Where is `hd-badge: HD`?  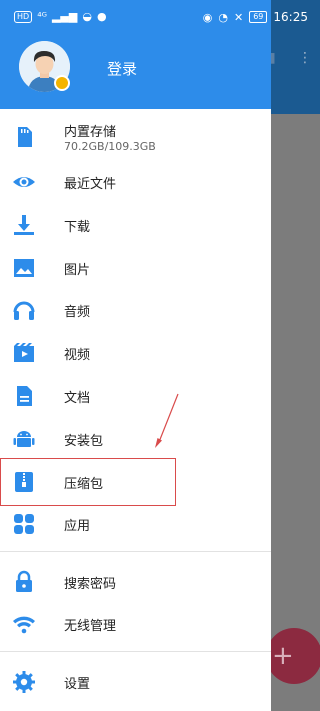
hd-badge: HD is located at coordinates (23, 16).